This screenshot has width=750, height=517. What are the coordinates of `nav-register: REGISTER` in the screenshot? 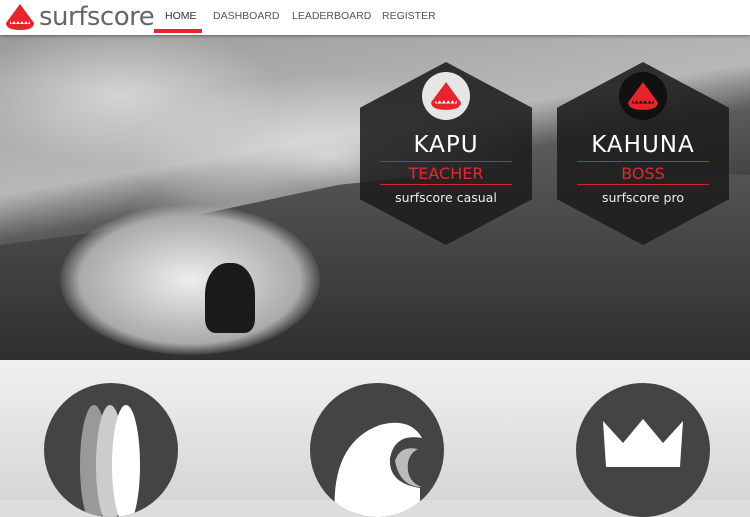 It's located at (409, 16).